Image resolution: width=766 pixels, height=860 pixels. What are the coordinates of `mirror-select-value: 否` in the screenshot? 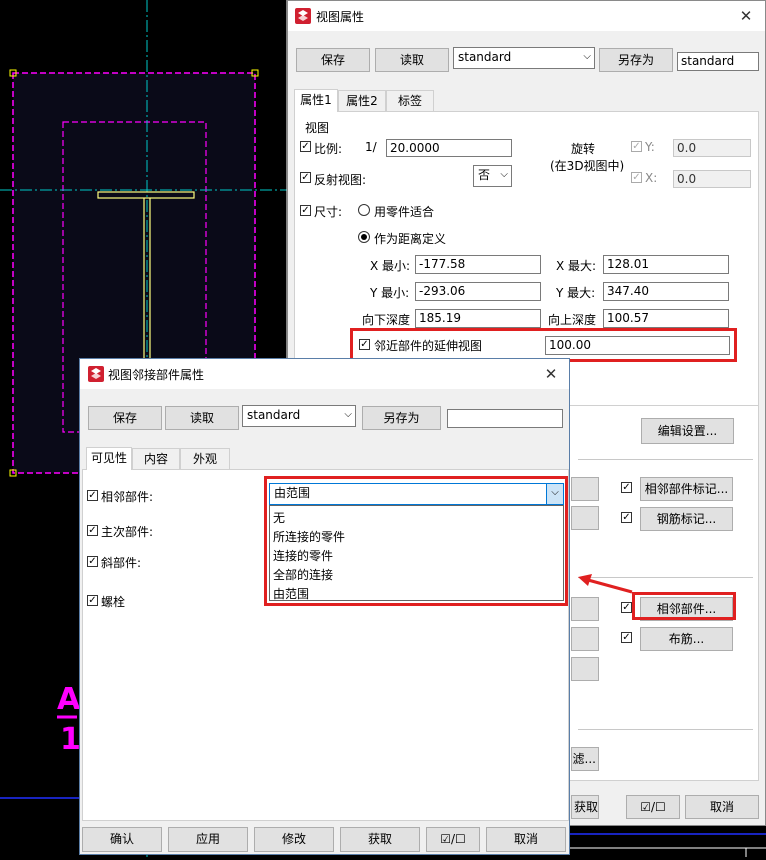 It's located at (484, 175).